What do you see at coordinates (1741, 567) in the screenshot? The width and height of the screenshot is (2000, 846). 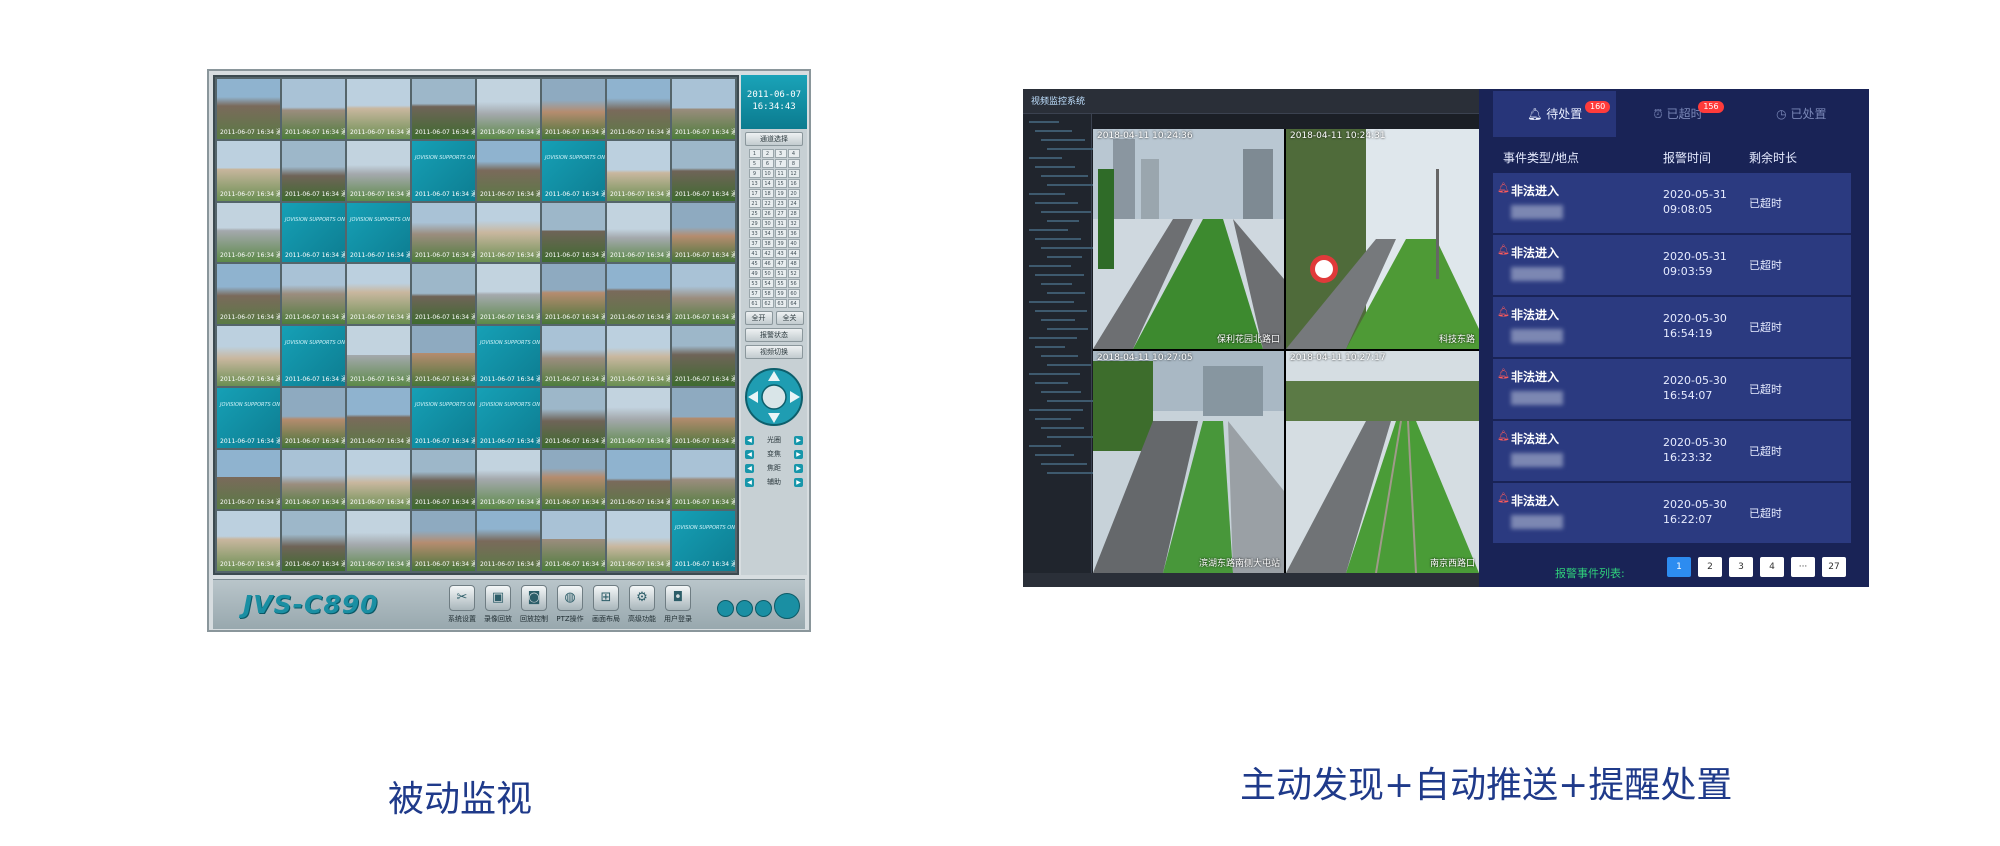 I see `page-button: 3` at bounding box center [1741, 567].